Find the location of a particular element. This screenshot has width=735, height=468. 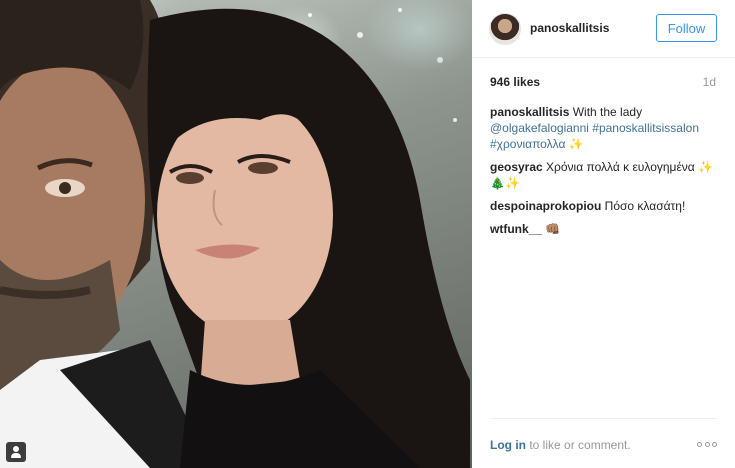

post-header: panoskallitsis Follow is located at coordinates (603, 29).